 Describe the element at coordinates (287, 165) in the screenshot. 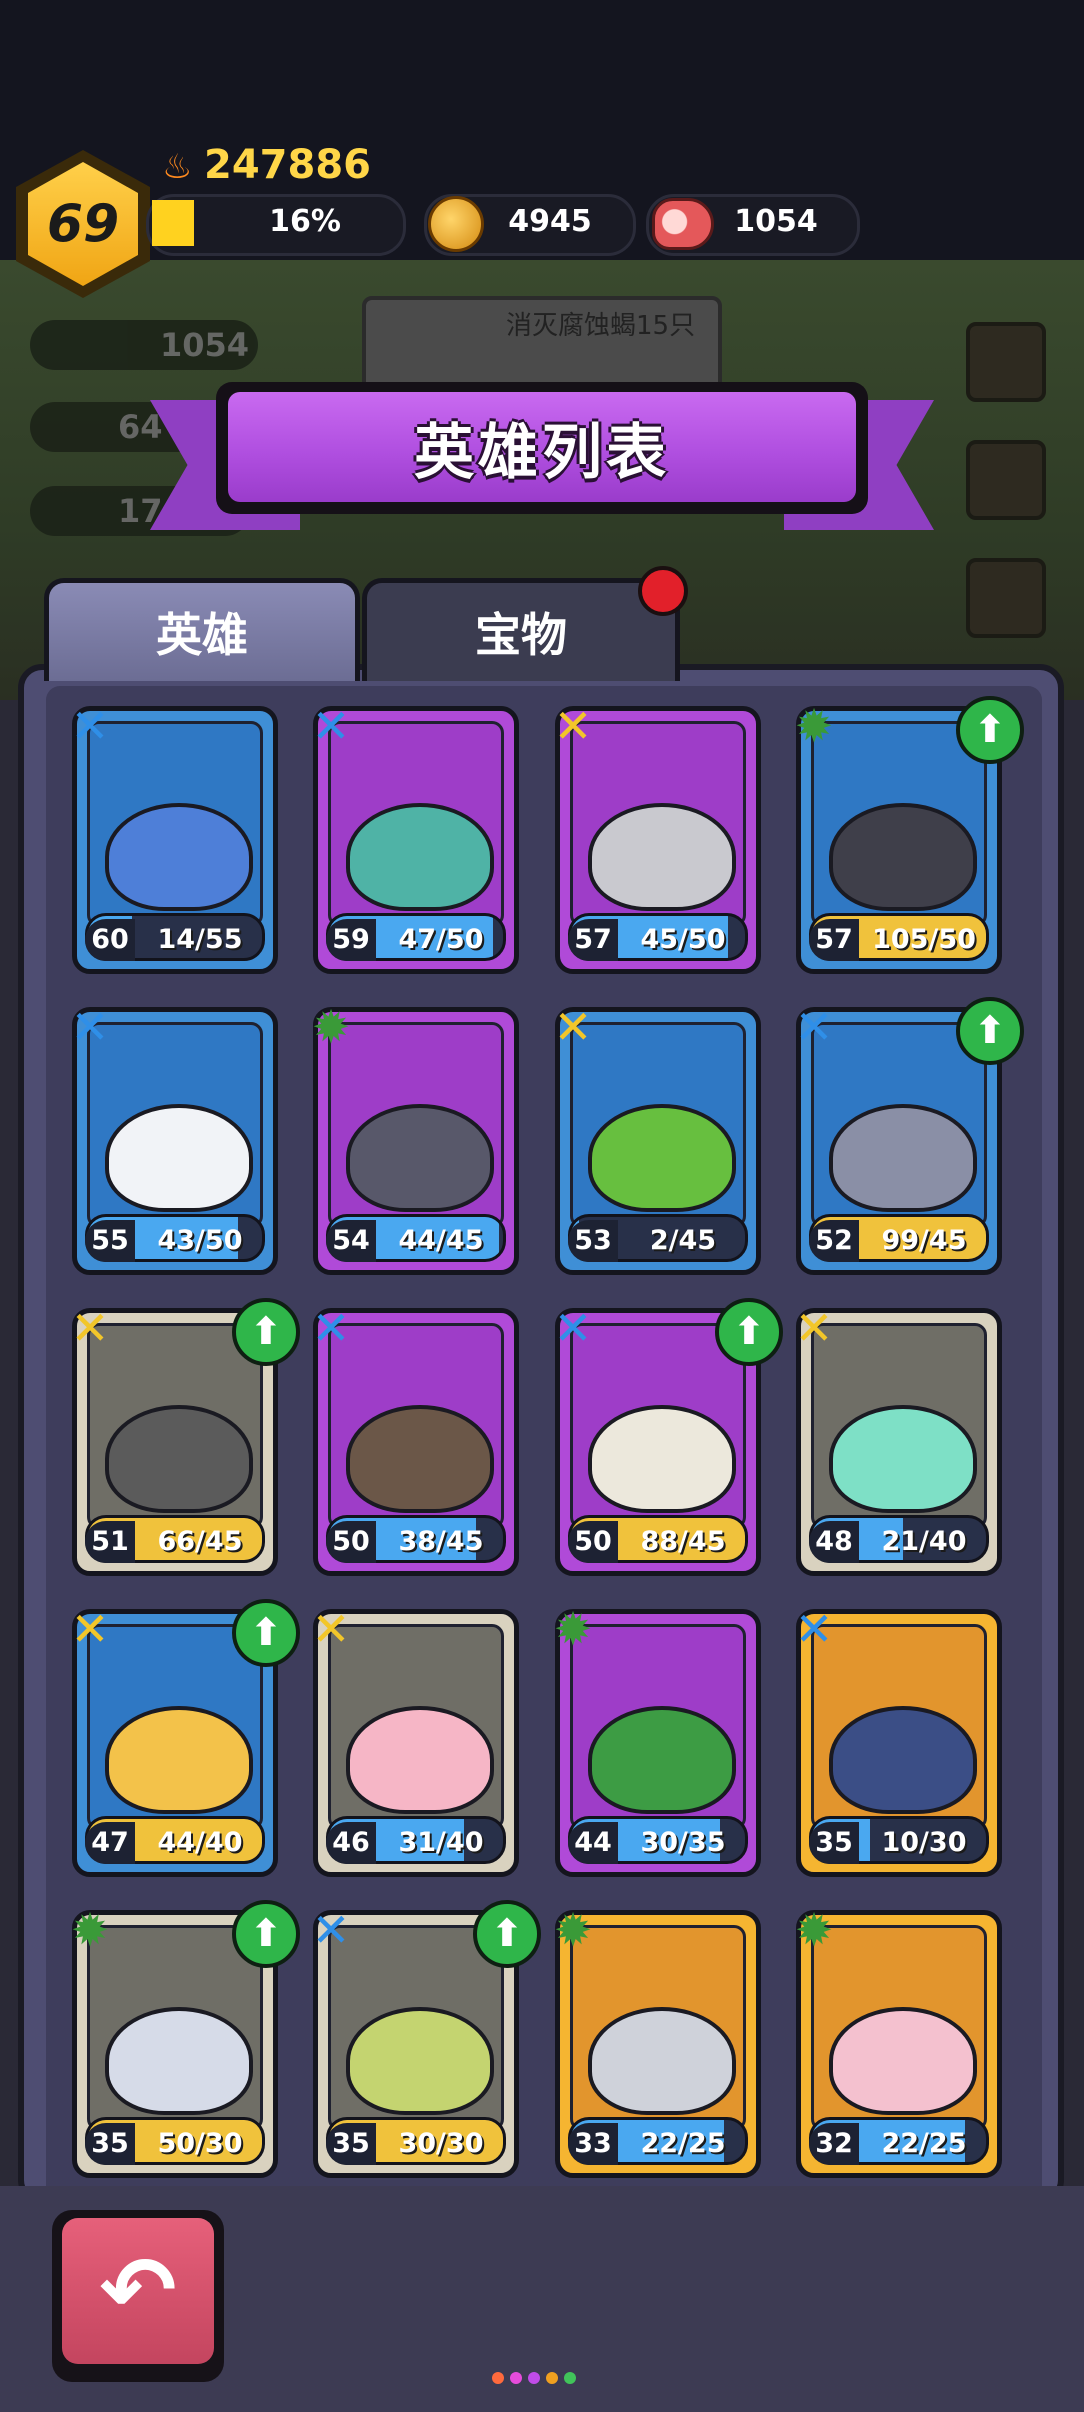

I see `combat-power: 247886` at that location.